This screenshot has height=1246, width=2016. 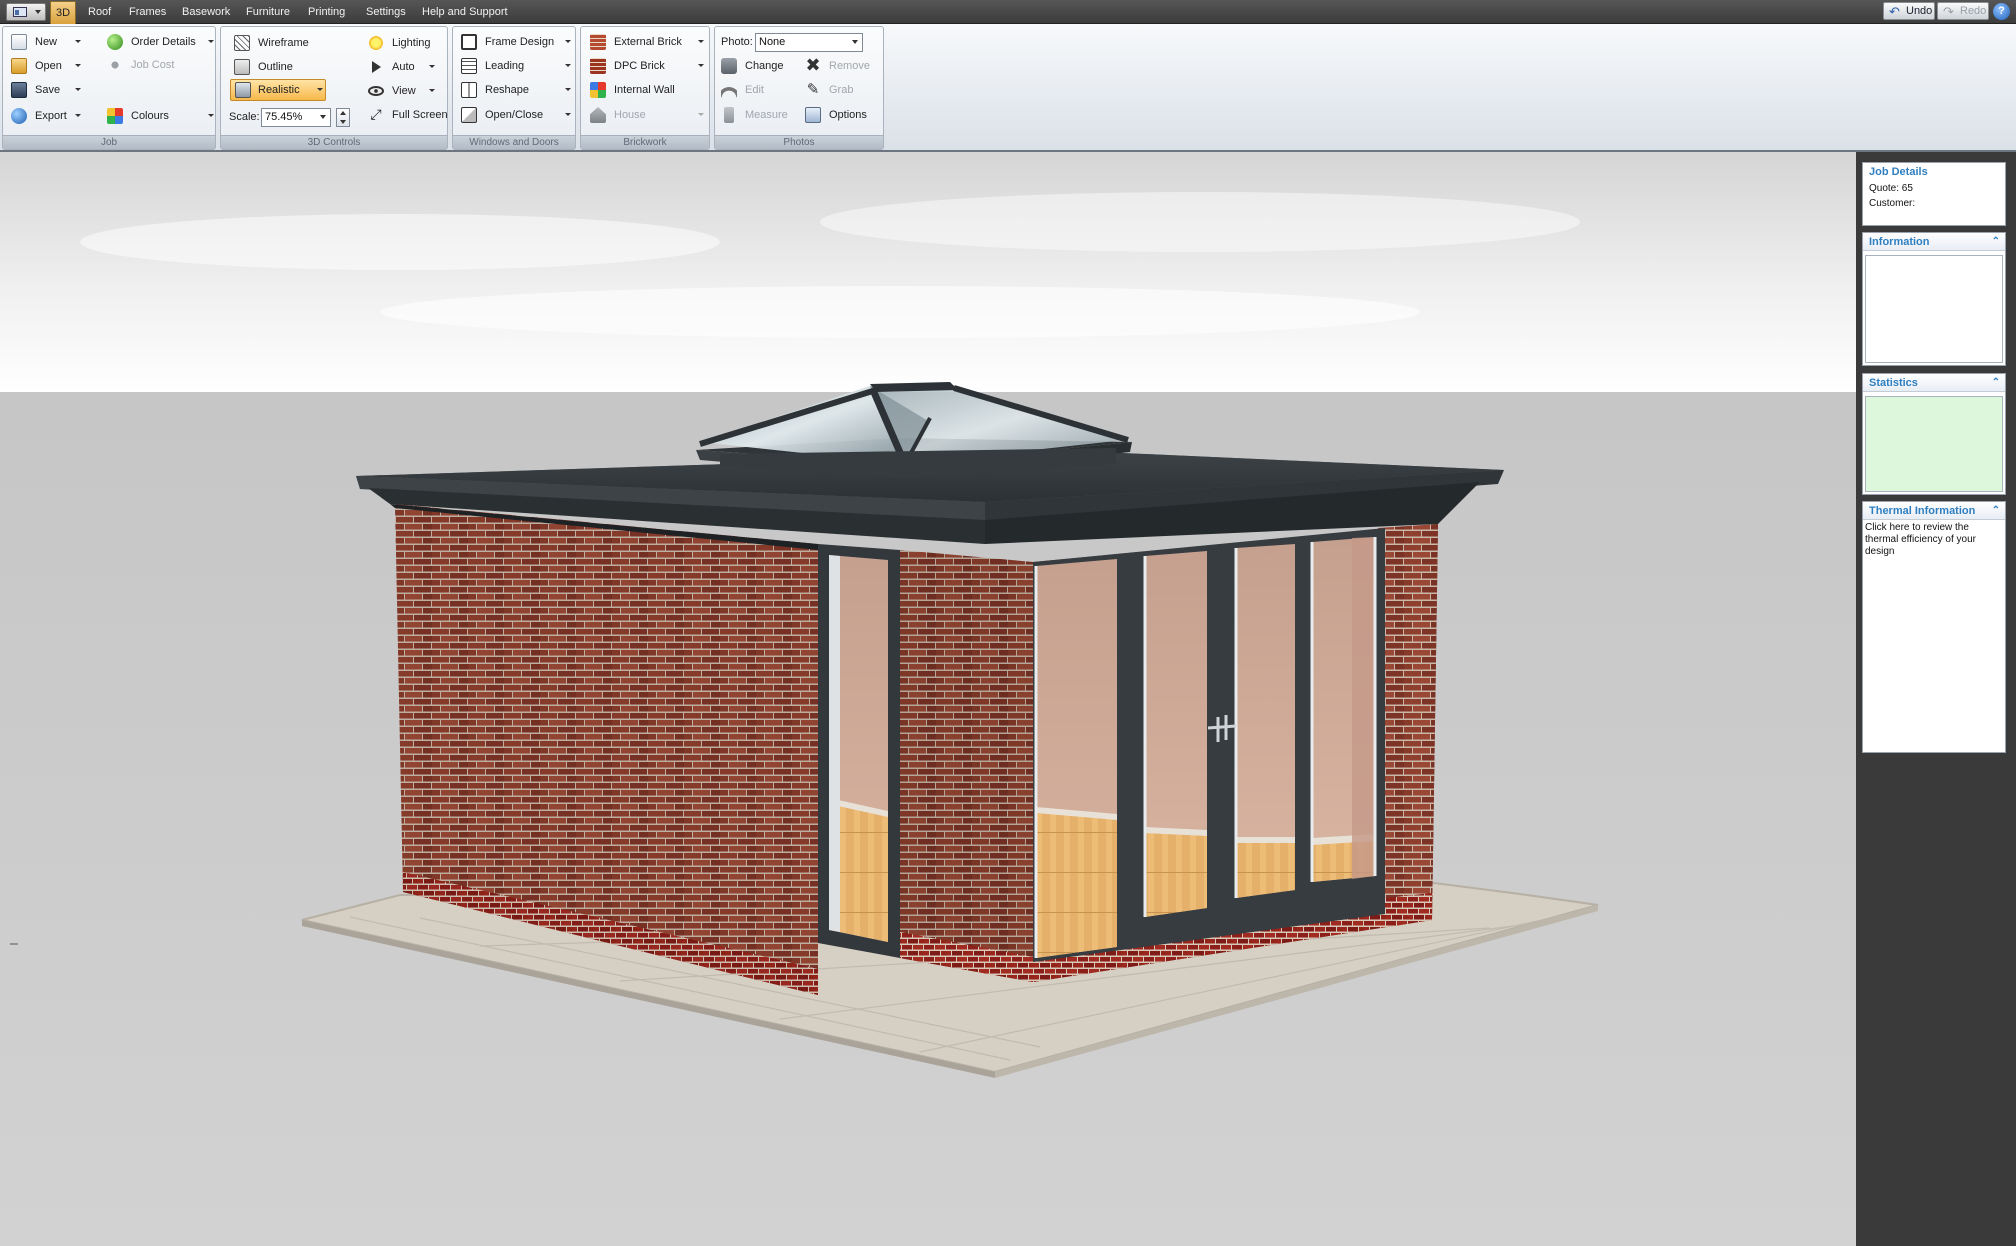 I want to click on thermal-information-title: Thermal Information, so click(x=1922, y=511).